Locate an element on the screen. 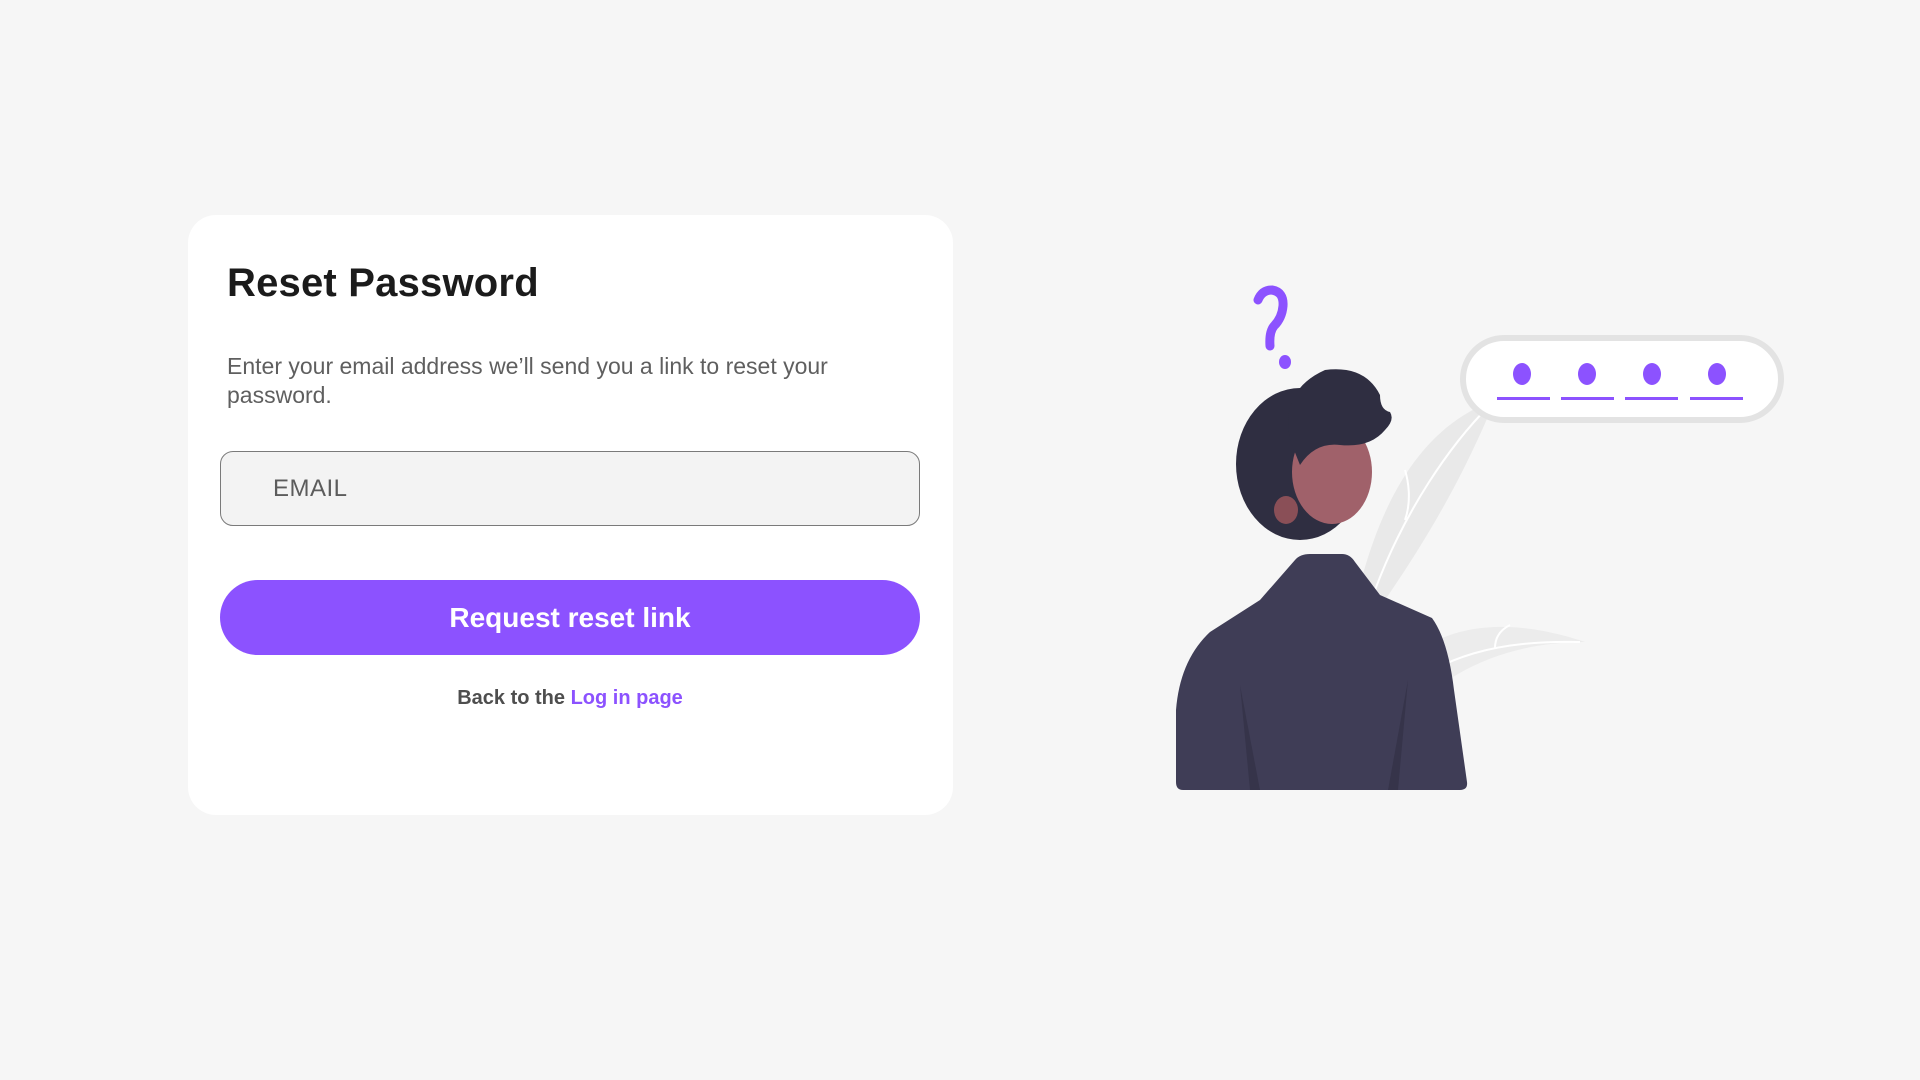  back-to-login-line: Back to the Log in page is located at coordinates (570, 698).